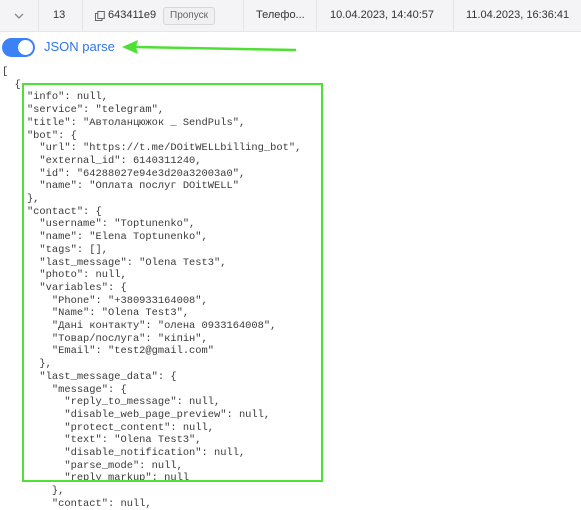 This screenshot has width=581, height=510. What do you see at coordinates (11, 84) in the screenshot?
I see `json-line: {` at bounding box center [11, 84].